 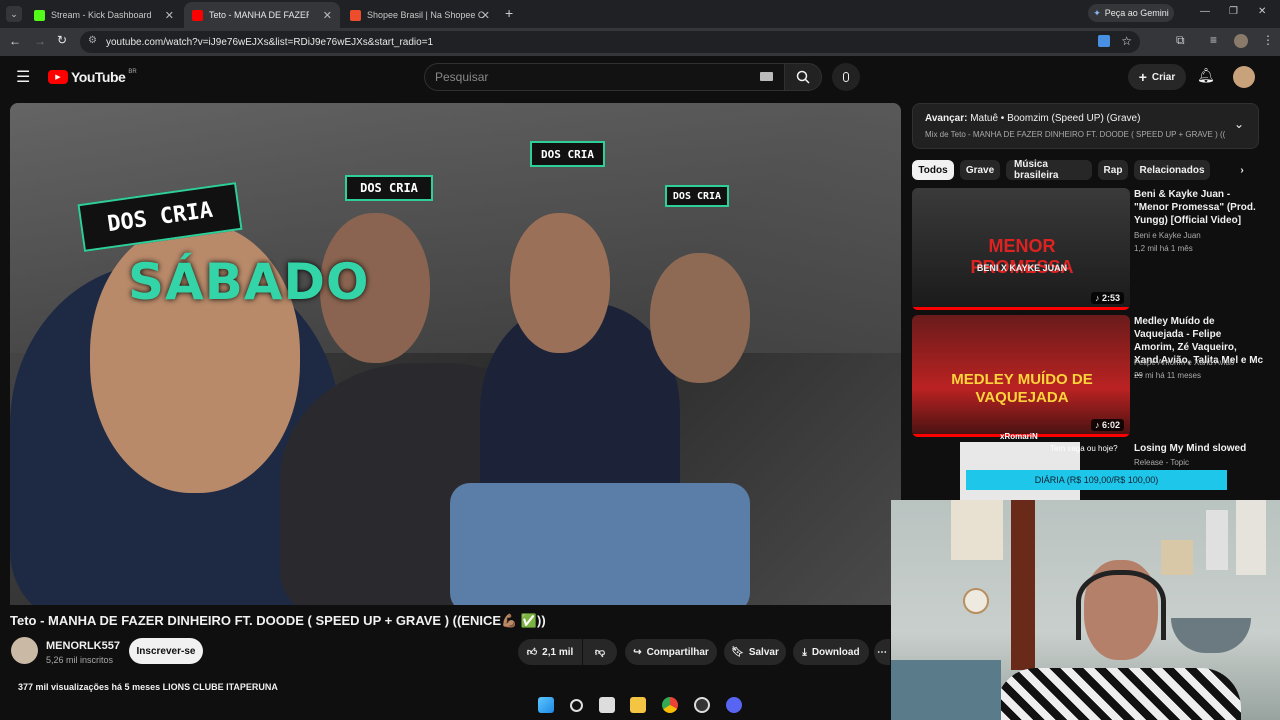 What do you see at coordinates (1233, 11) in the screenshot?
I see `maximize-button: ❐` at bounding box center [1233, 11].